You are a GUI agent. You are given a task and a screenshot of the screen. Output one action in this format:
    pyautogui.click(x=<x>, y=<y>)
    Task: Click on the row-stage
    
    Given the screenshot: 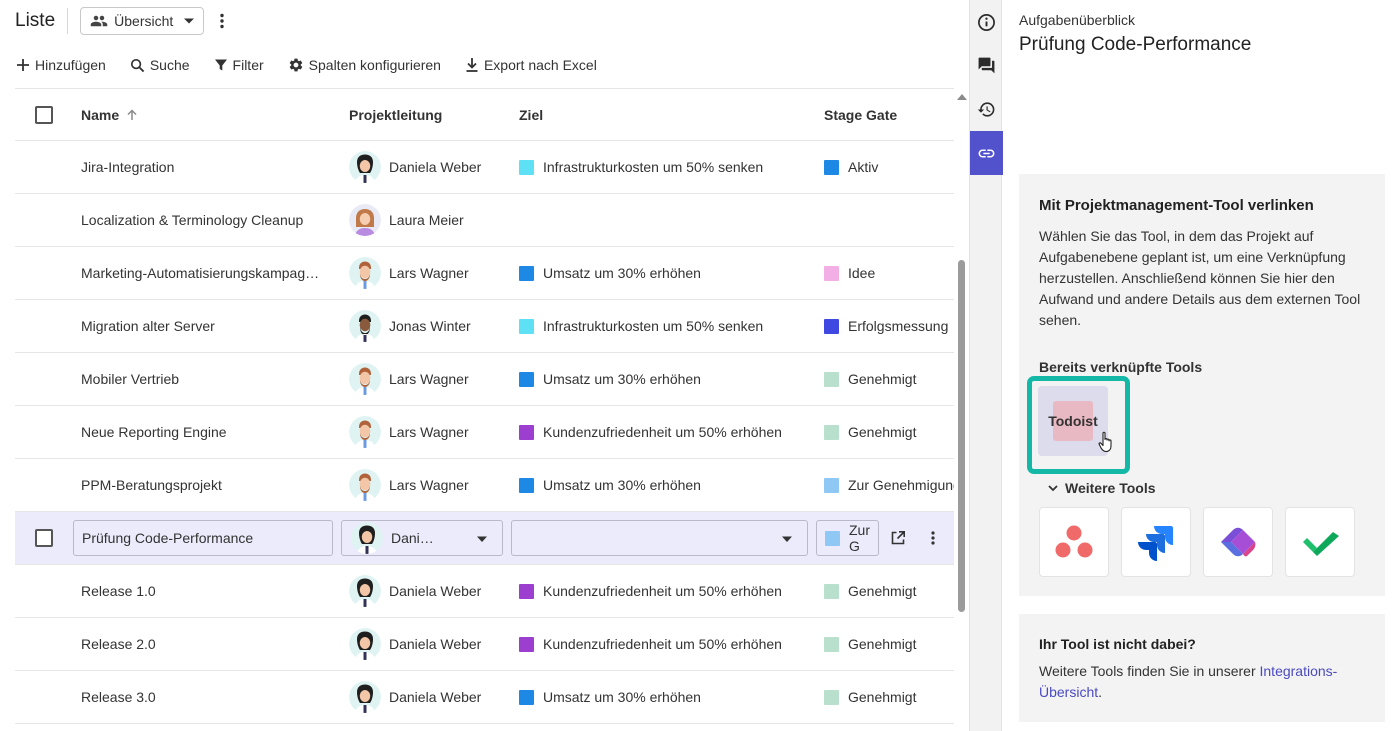 What is the action you would take?
    pyautogui.click(x=889, y=220)
    